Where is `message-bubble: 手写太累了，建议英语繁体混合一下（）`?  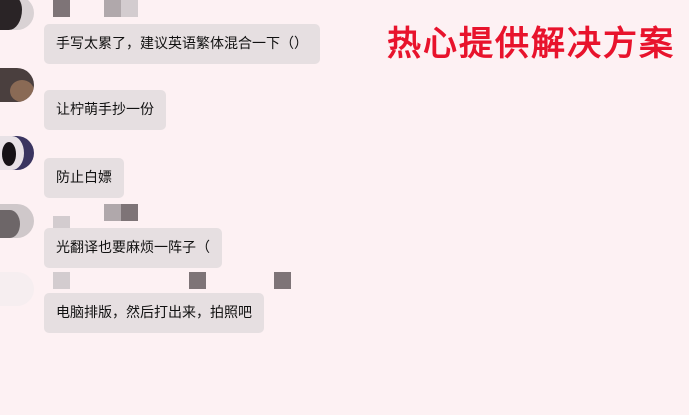 message-bubble: 手写太累了，建议英语繁体混合一下（） is located at coordinates (182, 44).